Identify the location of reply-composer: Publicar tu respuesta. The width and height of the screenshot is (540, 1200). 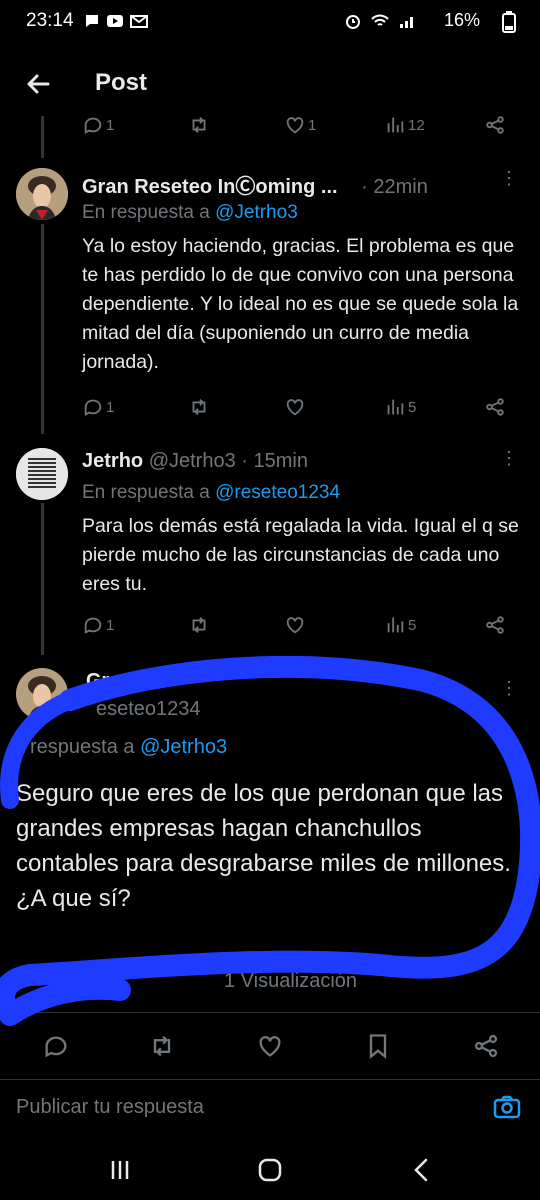
(270, 1107).